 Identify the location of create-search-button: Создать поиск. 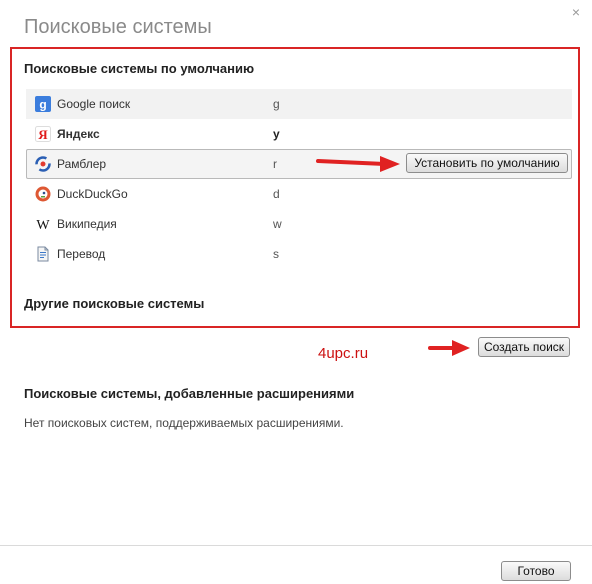
(524, 347).